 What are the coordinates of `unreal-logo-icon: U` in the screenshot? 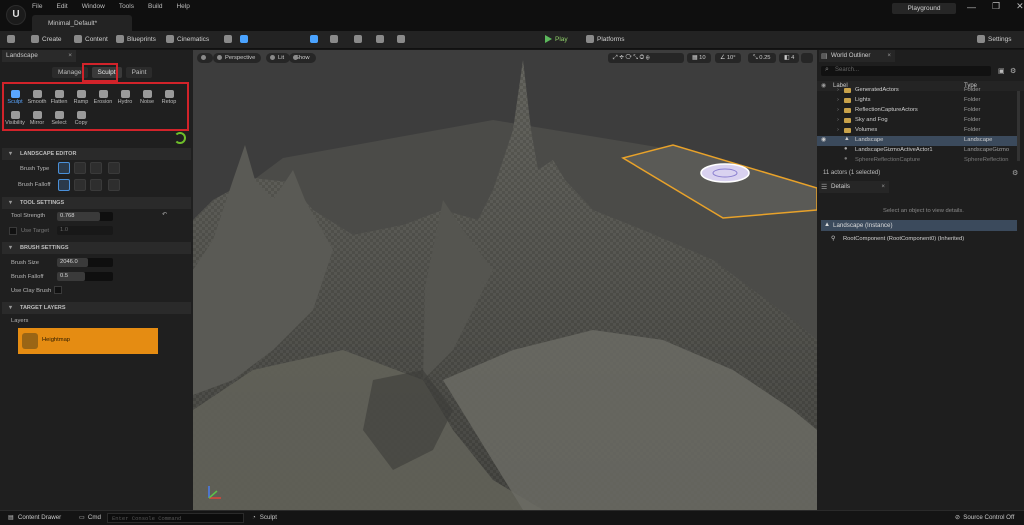 It's located at (16, 15).